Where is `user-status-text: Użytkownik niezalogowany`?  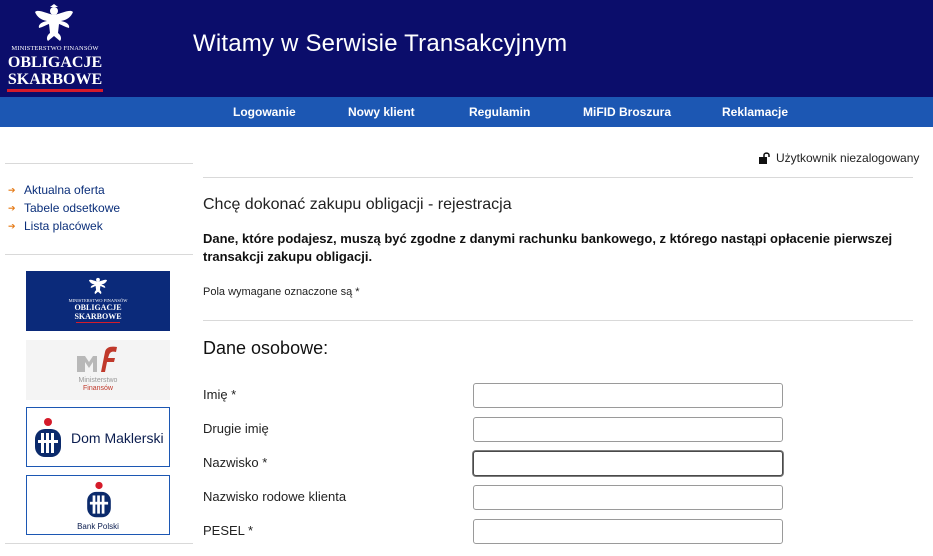
user-status-text: Użytkownik niezalogowany is located at coordinates (848, 158).